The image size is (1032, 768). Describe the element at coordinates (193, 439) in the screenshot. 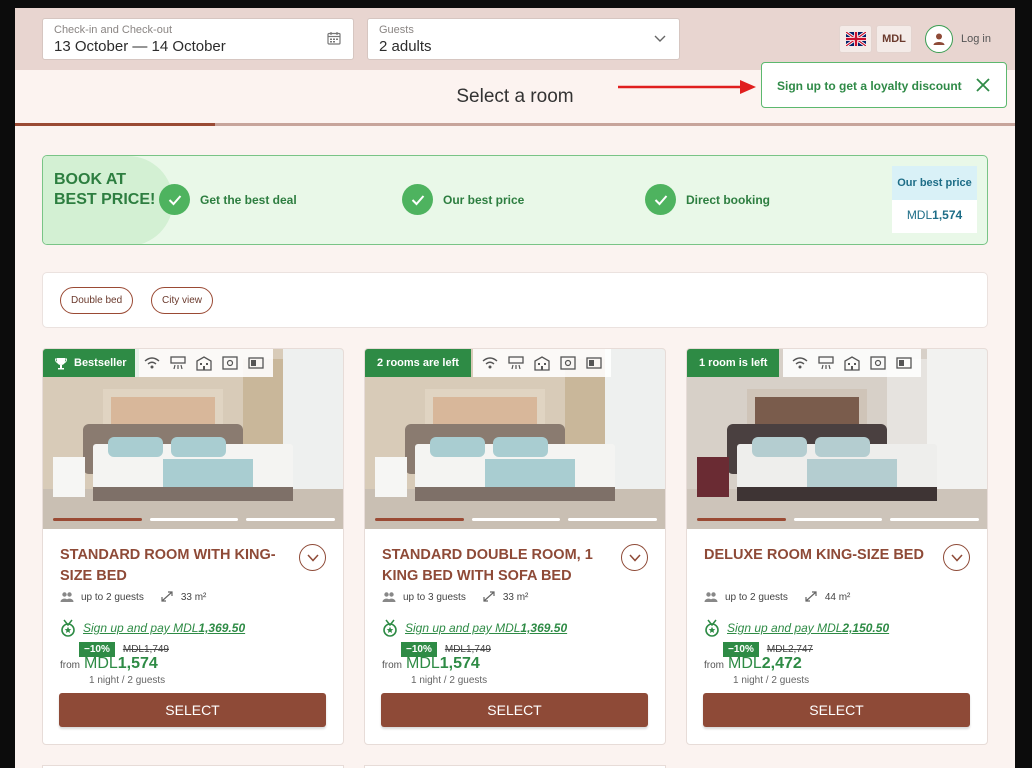

I see `room-photo: Bestseller` at that location.